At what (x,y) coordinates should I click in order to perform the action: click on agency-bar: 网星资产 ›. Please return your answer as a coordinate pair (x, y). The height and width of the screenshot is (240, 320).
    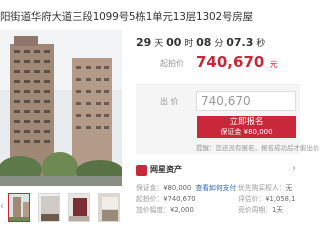
    Looking at the image, I should click on (218, 171).